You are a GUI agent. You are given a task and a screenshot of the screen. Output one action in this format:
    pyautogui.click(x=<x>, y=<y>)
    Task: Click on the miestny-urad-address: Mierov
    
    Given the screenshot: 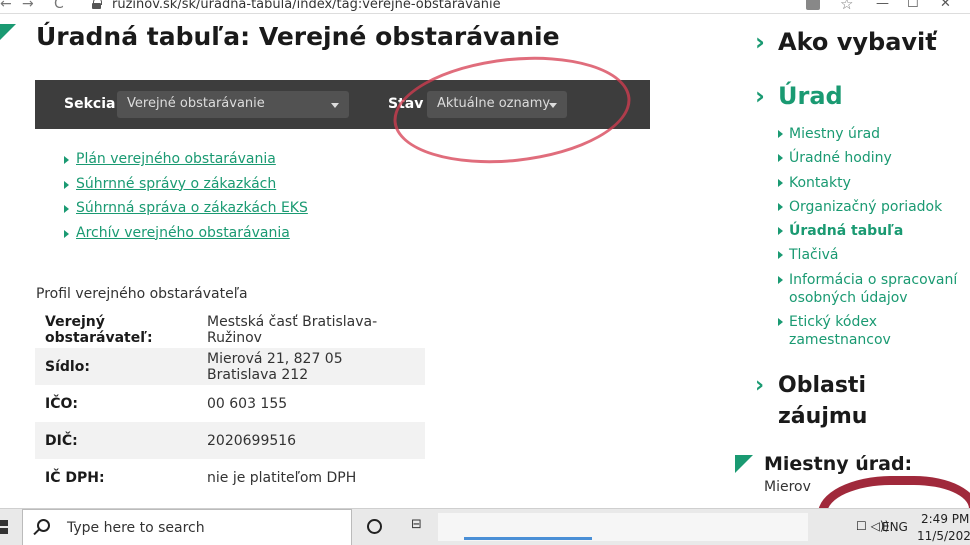 What is the action you would take?
    pyautogui.click(x=787, y=487)
    